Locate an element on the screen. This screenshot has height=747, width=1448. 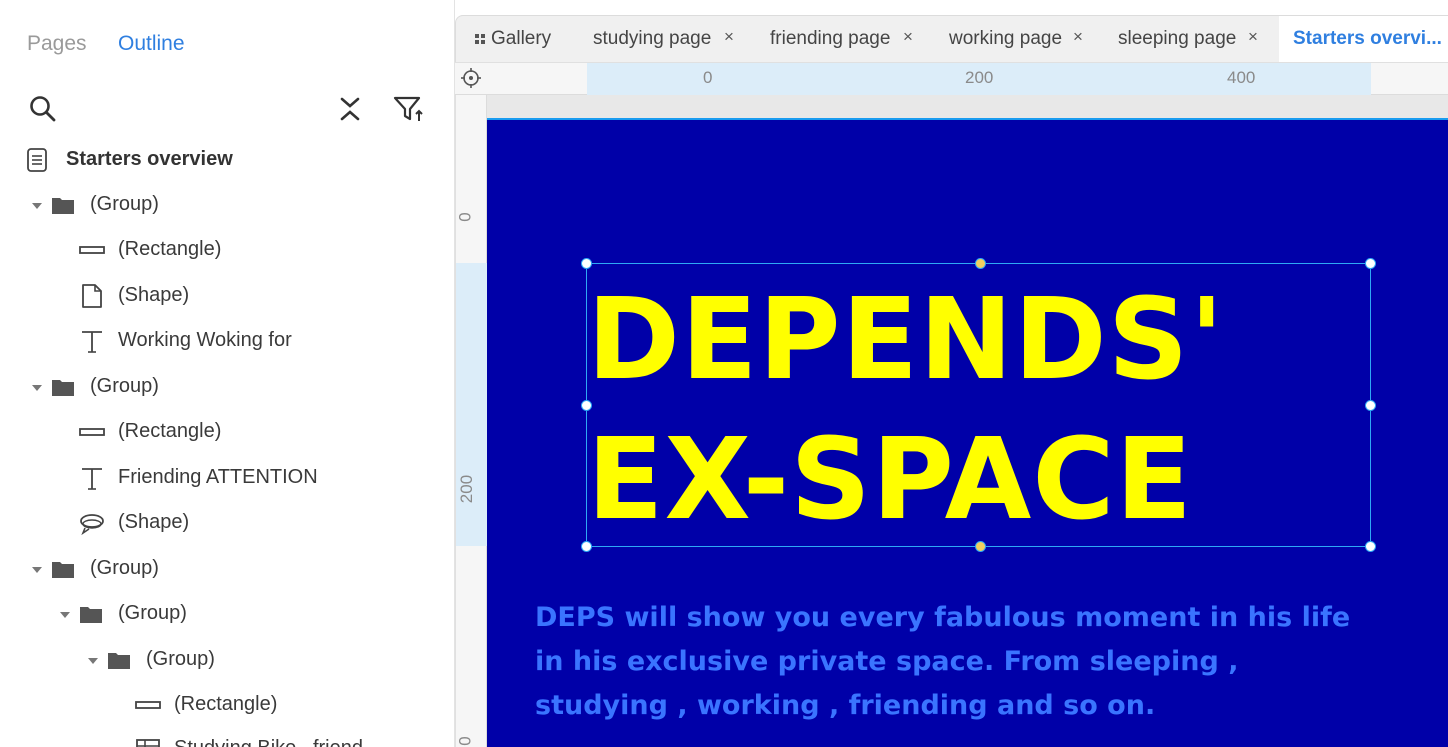
tab-sleeping-page: sleeping page × is located at coordinates (1193, 39).